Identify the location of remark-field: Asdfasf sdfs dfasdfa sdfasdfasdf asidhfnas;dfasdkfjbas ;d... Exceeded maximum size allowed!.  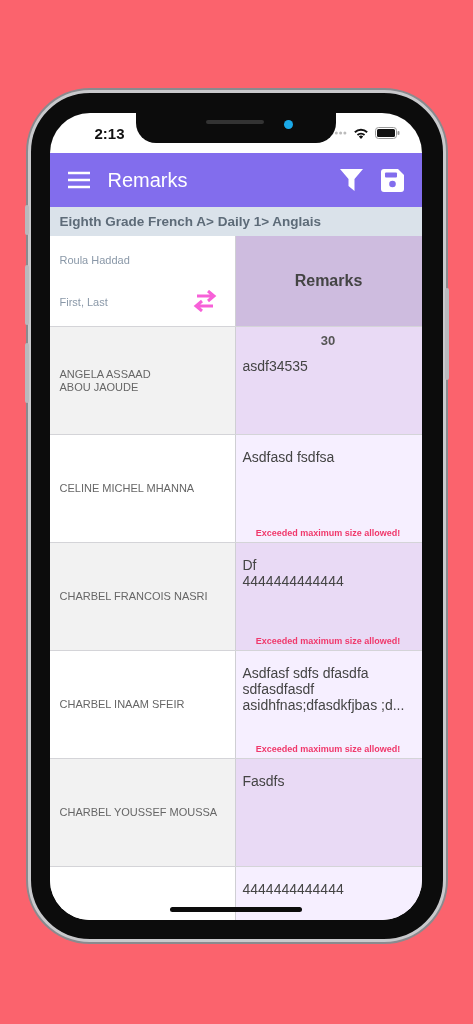
(328, 704).